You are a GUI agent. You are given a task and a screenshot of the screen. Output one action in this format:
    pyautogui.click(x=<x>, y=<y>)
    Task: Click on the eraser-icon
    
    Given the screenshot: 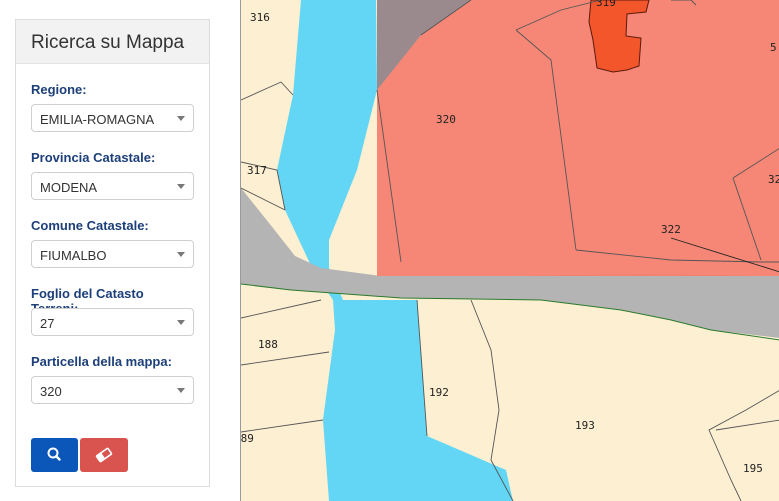 What is the action you would take?
    pyautogui.click(x=104, y=455)
    